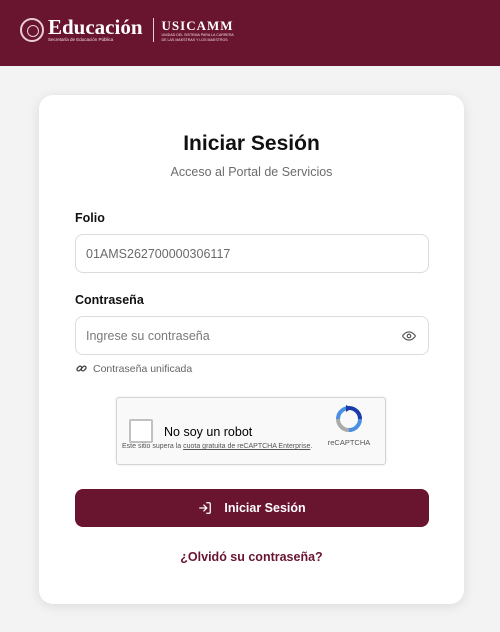 This screenshot has width=500, height=632. I want to click on org-subtitle-line2: DE LAS MAESTRAS Y LOS MAESTROS, so click(194, 39).